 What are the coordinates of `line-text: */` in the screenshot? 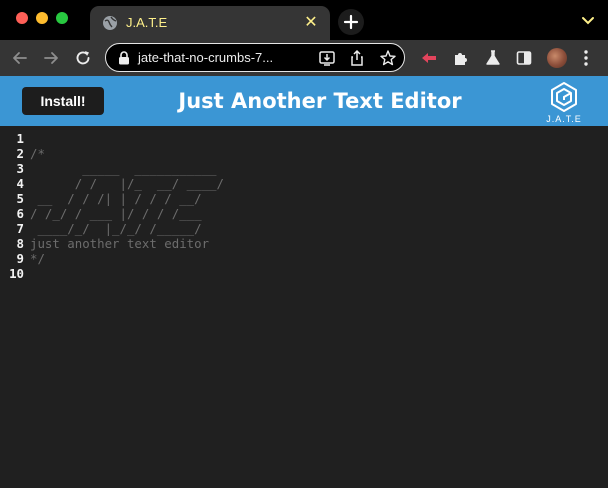 It's located at (37, 258).